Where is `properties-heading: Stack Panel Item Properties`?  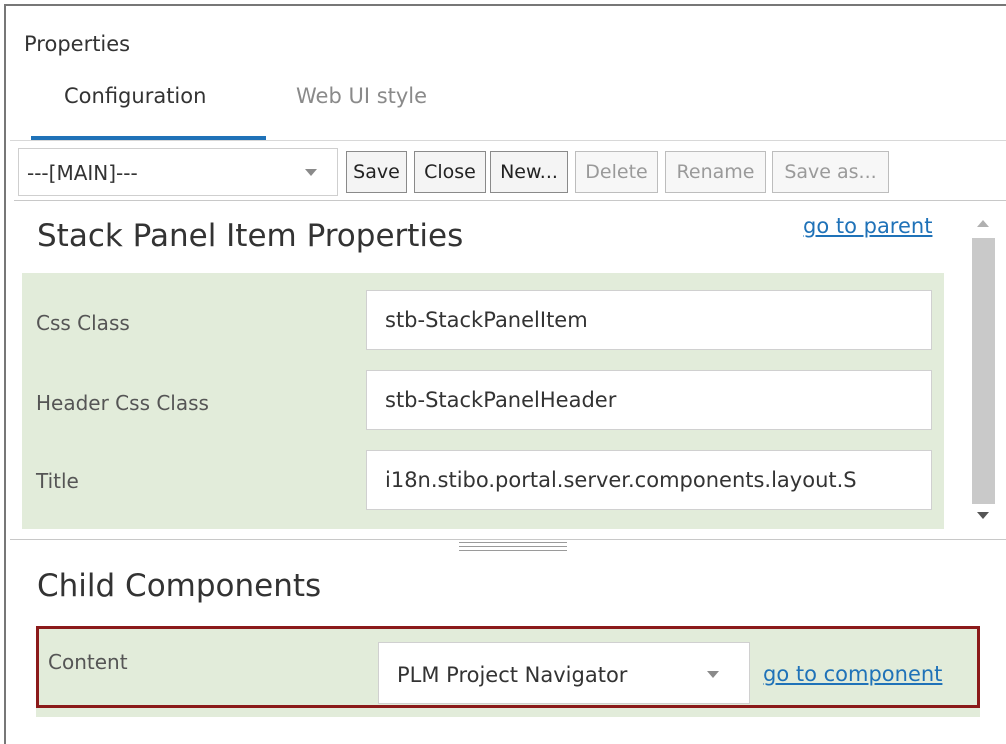
properties-heading: Stack Panel Item Properties is located at coordinates (250, 236).